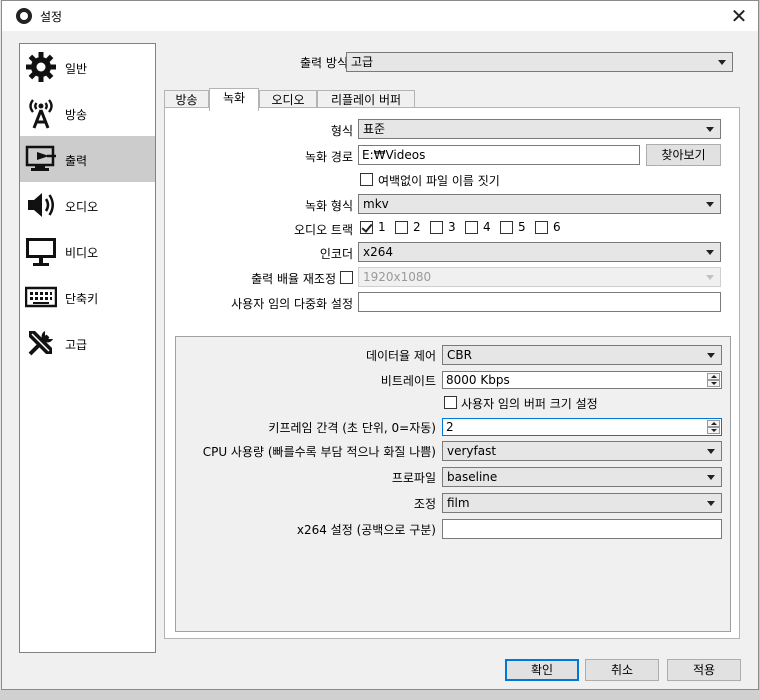 Image resolution: width=760 pixels, height=700 pixels. What do you see at coordinates (51, 17) in the screenshot?
I see `window-title: 설정` at bounding box center [51, 17].